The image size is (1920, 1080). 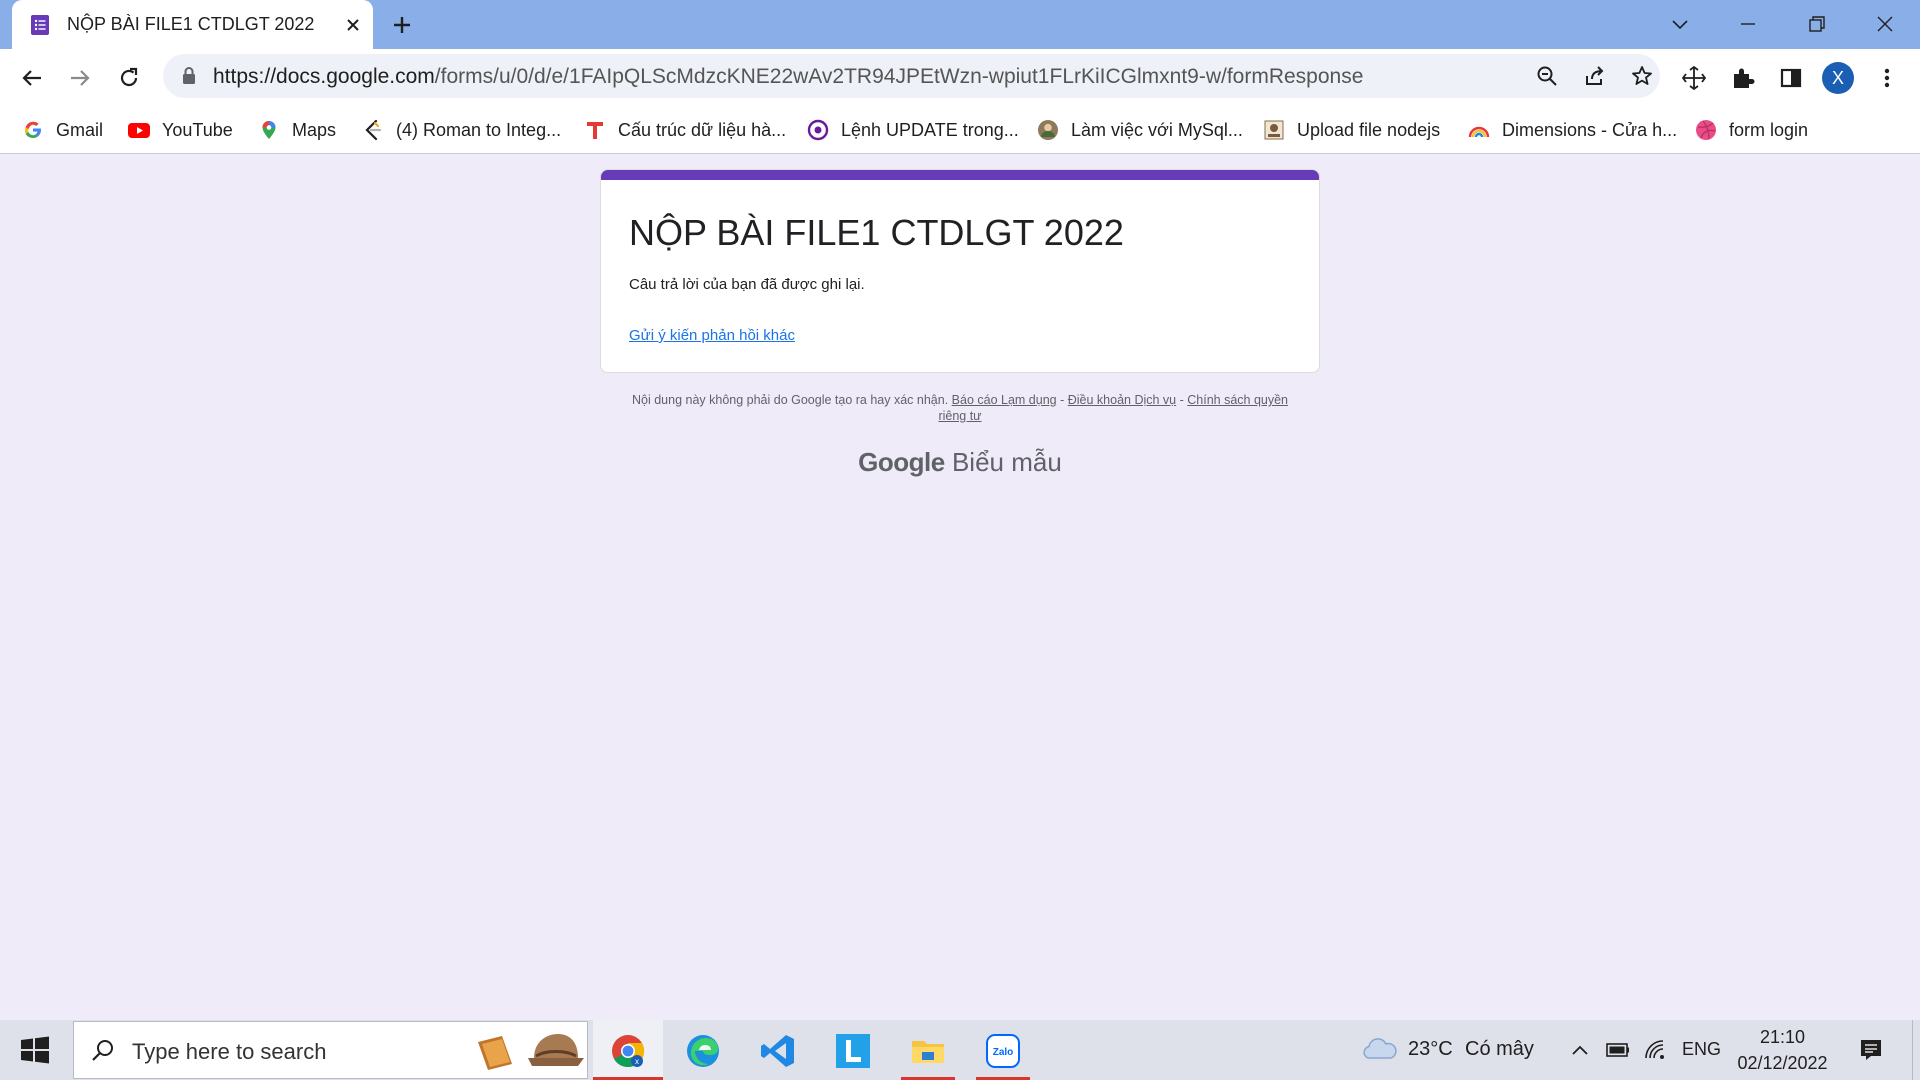 I want to click on language-indicator: ENG, so click(x=1701, y=1049).